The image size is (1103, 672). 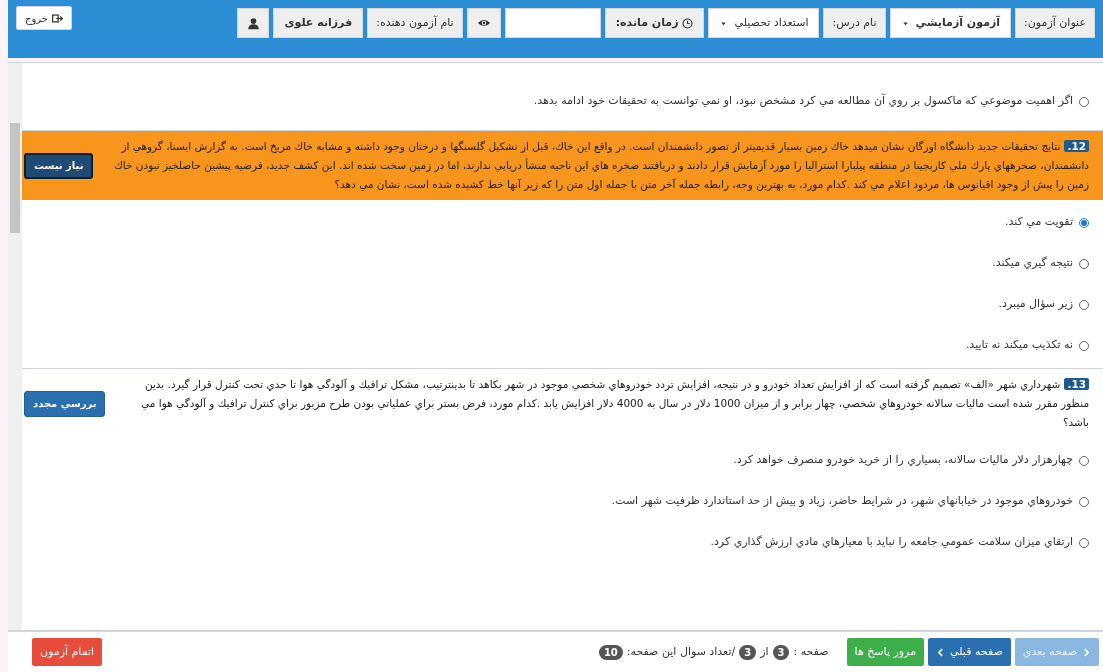 I want to click on scrollbar-thumb, so click(x=15, y=178).